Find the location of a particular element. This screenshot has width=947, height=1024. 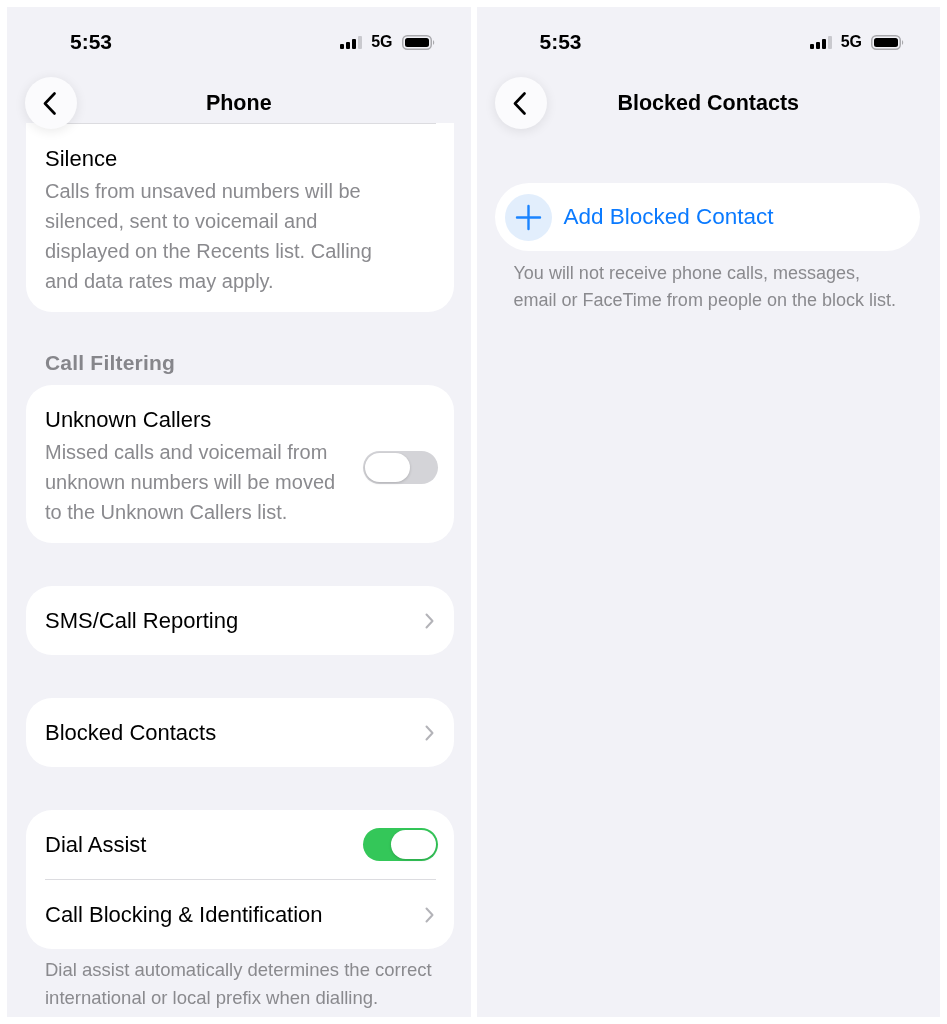

section-header: Call Filtering is located at coordinates (110, 363).